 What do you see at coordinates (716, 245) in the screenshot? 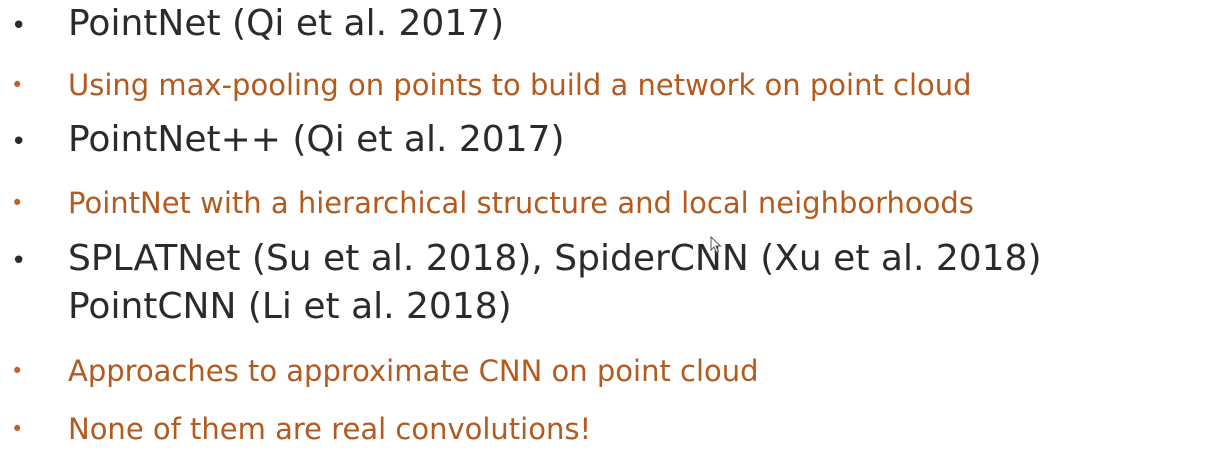
I see `mouse-pointer-icon` at bounding box center [716, 245].